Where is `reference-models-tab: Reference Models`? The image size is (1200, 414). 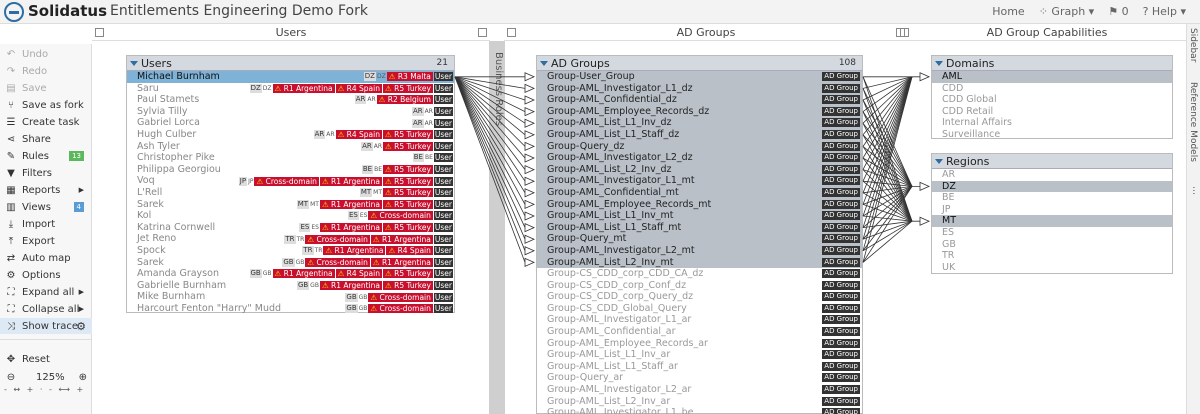
reference-models-tab: Reference Models is located at coordinates (1193, 122).